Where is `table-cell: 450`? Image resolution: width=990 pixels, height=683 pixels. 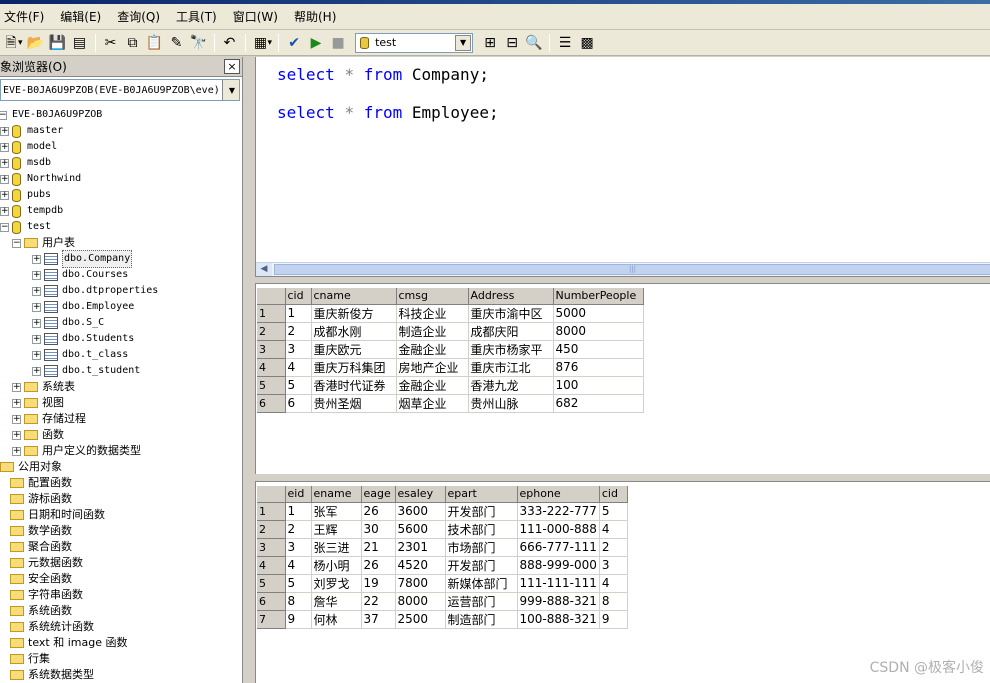 table-cell: 450 is located at coordinates (598, 349).